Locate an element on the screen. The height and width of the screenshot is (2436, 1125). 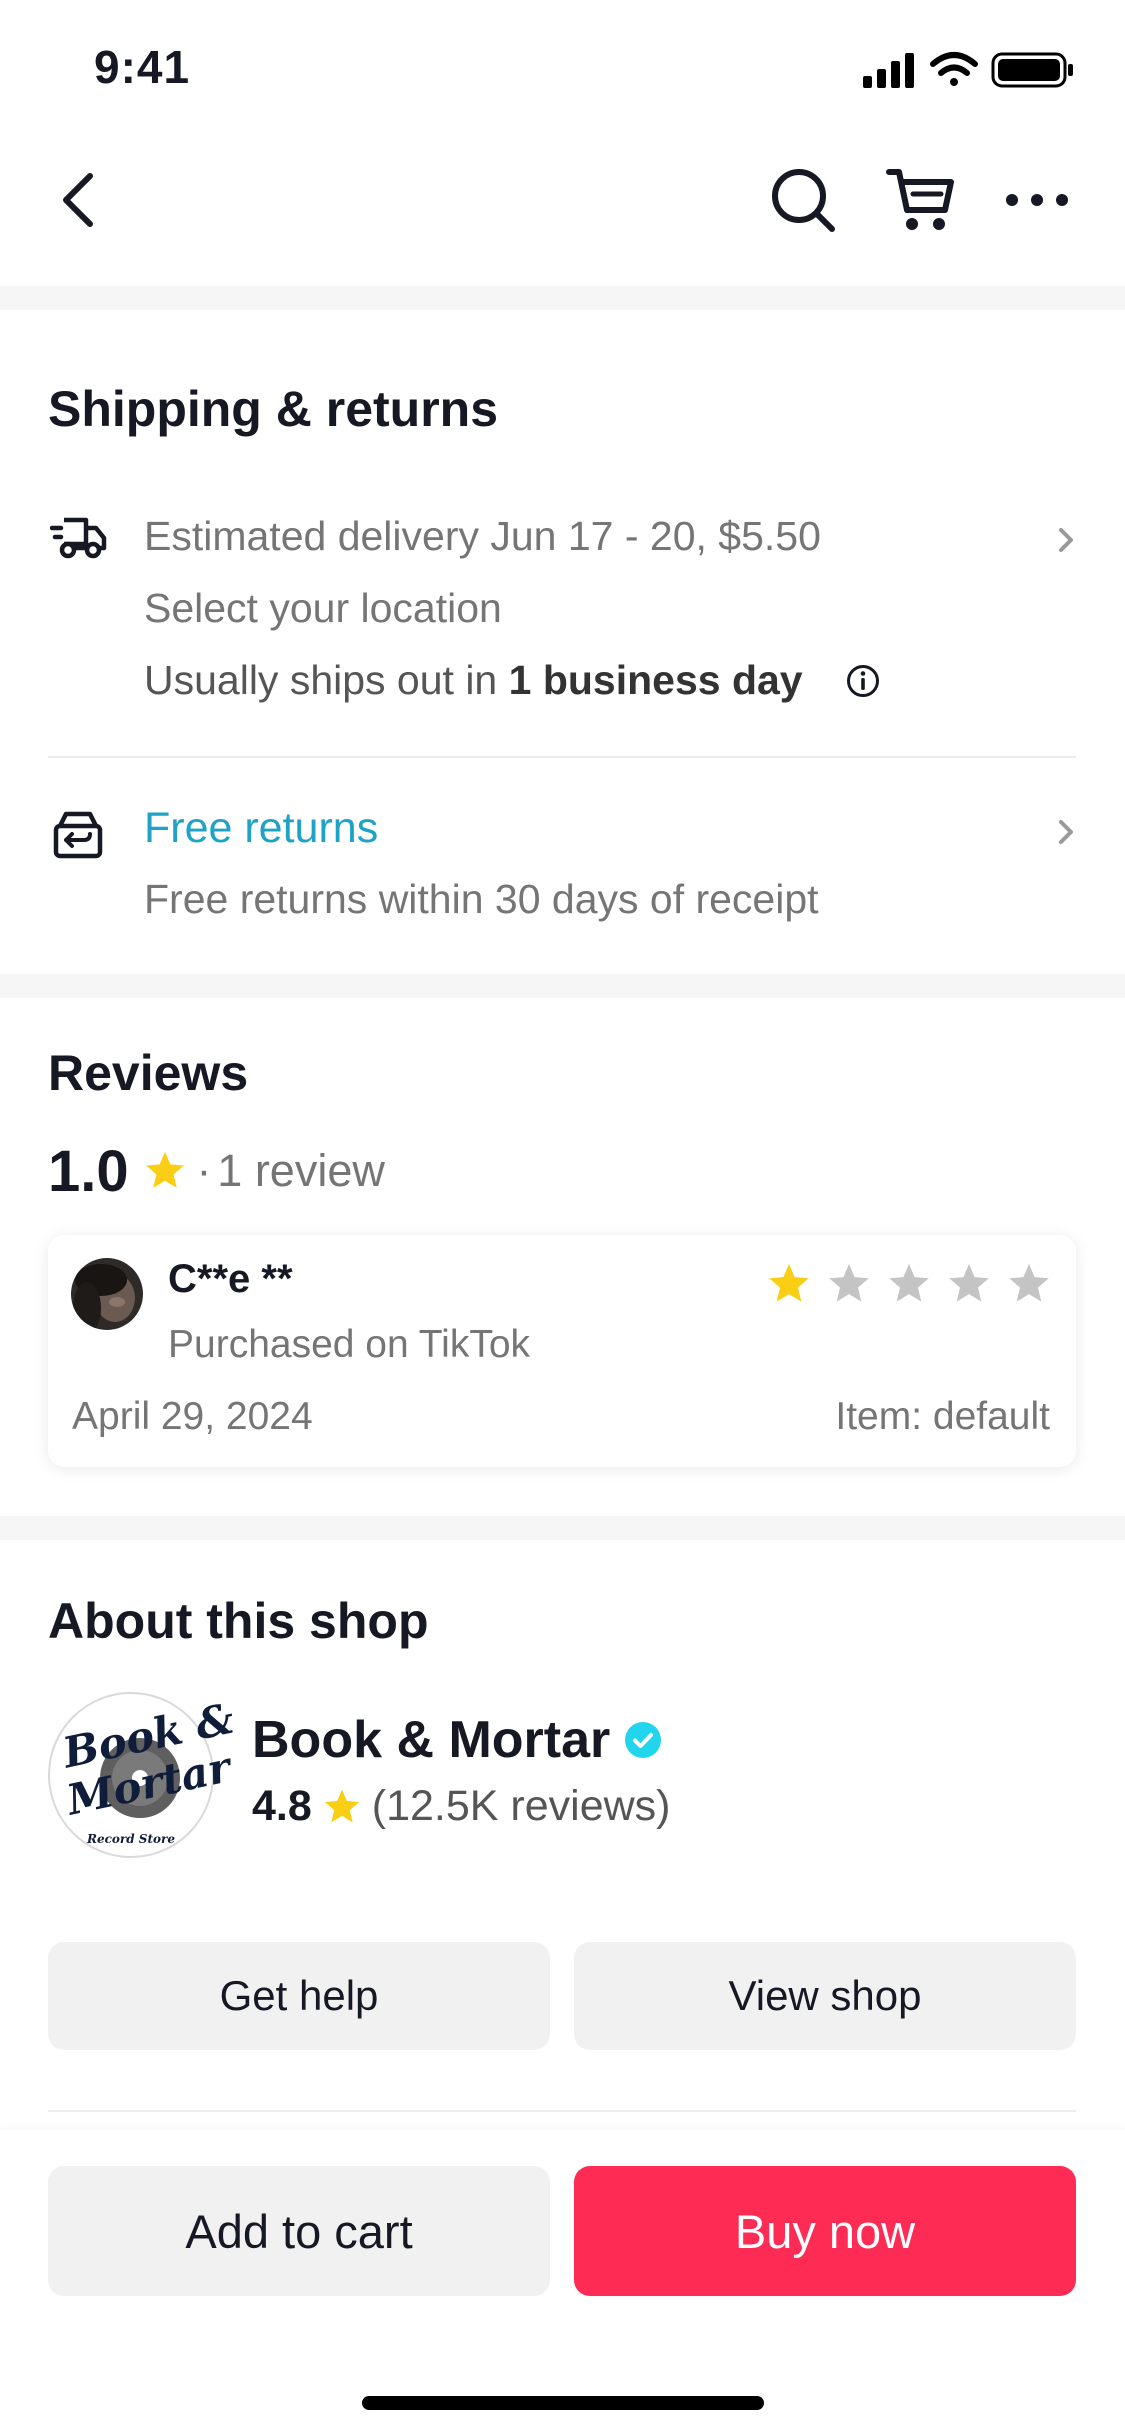
select-location-text: Select your location is located at coordinates (323, 608).